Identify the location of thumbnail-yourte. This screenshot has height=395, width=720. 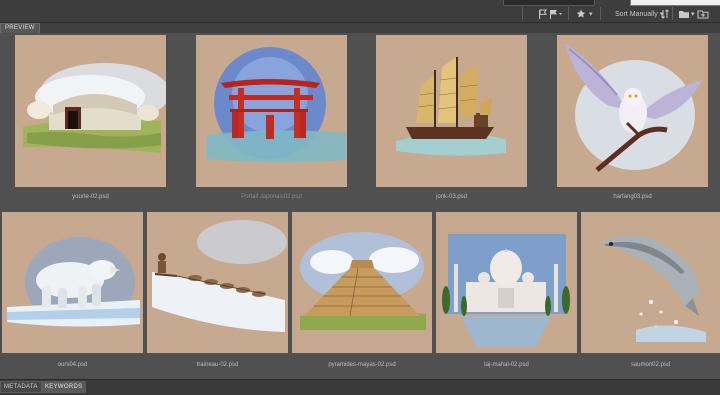
(90, 111).